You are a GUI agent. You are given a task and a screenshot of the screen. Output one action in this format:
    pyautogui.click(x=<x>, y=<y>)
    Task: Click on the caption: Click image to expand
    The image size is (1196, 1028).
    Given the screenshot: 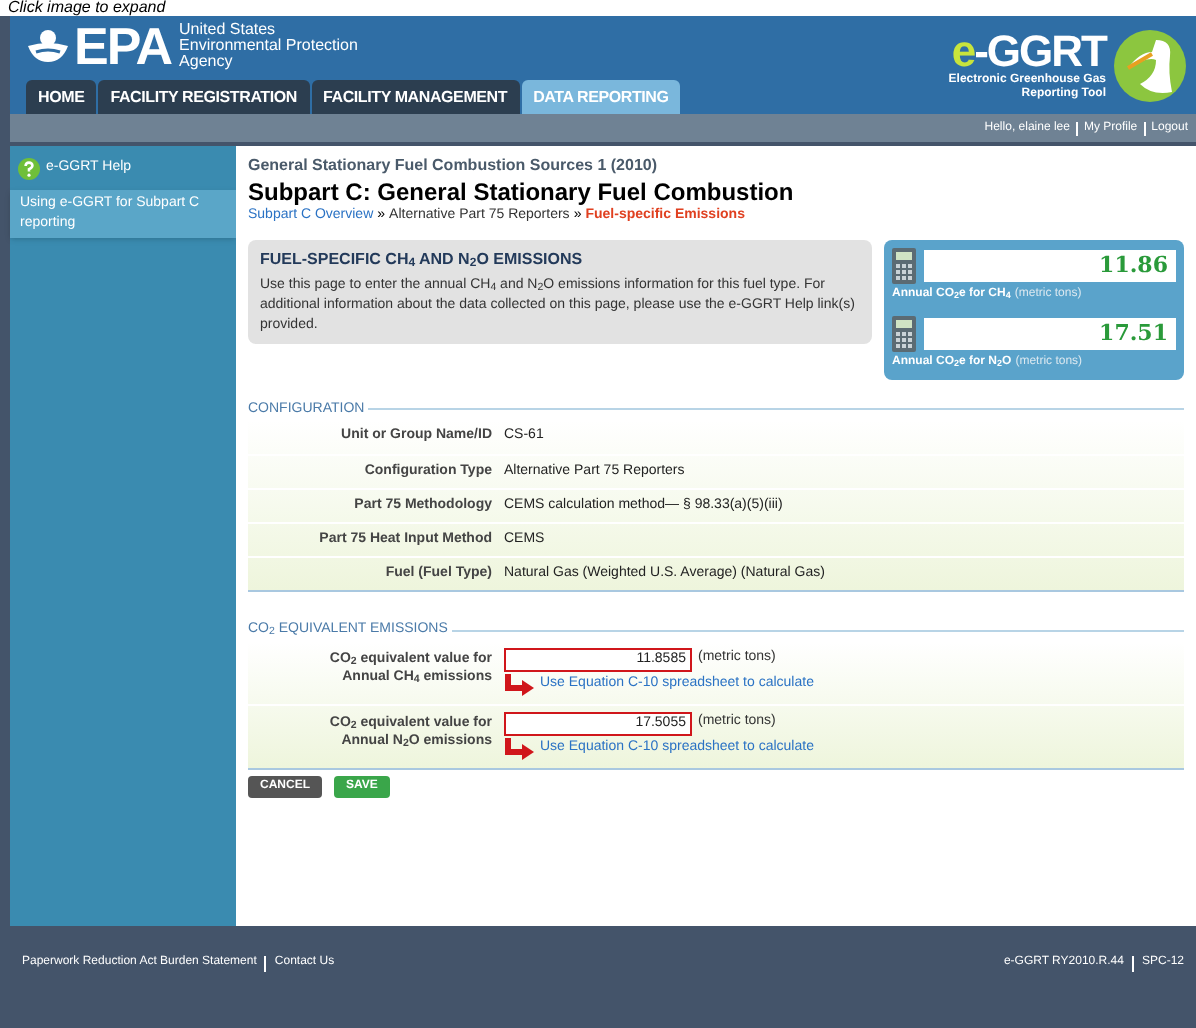 What is the action you would take?
    pyautogui.click(x=87, y=8)
    